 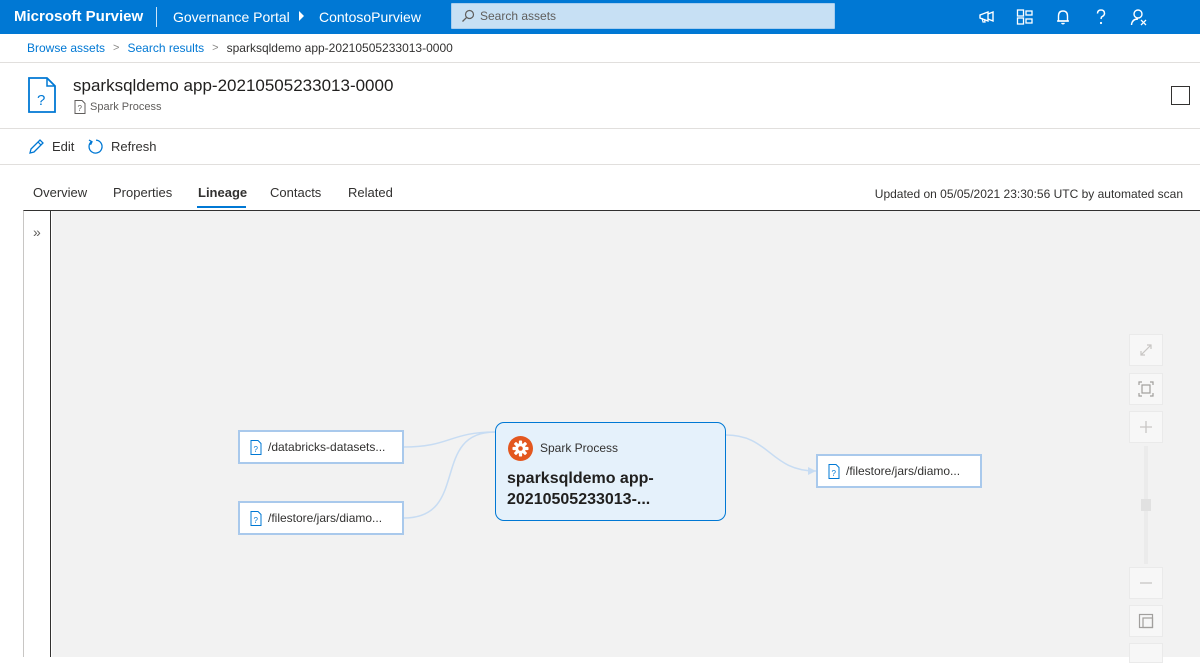 What do you see at coordinates (1180, 95) in the screenshot?
I see `select-checkbox` at bounding box center [1180, 95].